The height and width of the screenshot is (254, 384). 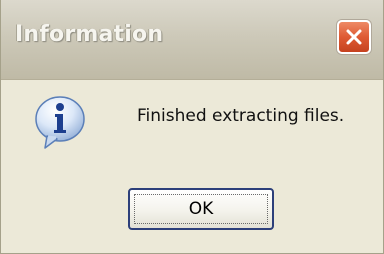 I want to click on close-icon, so click(x=354, y=37).